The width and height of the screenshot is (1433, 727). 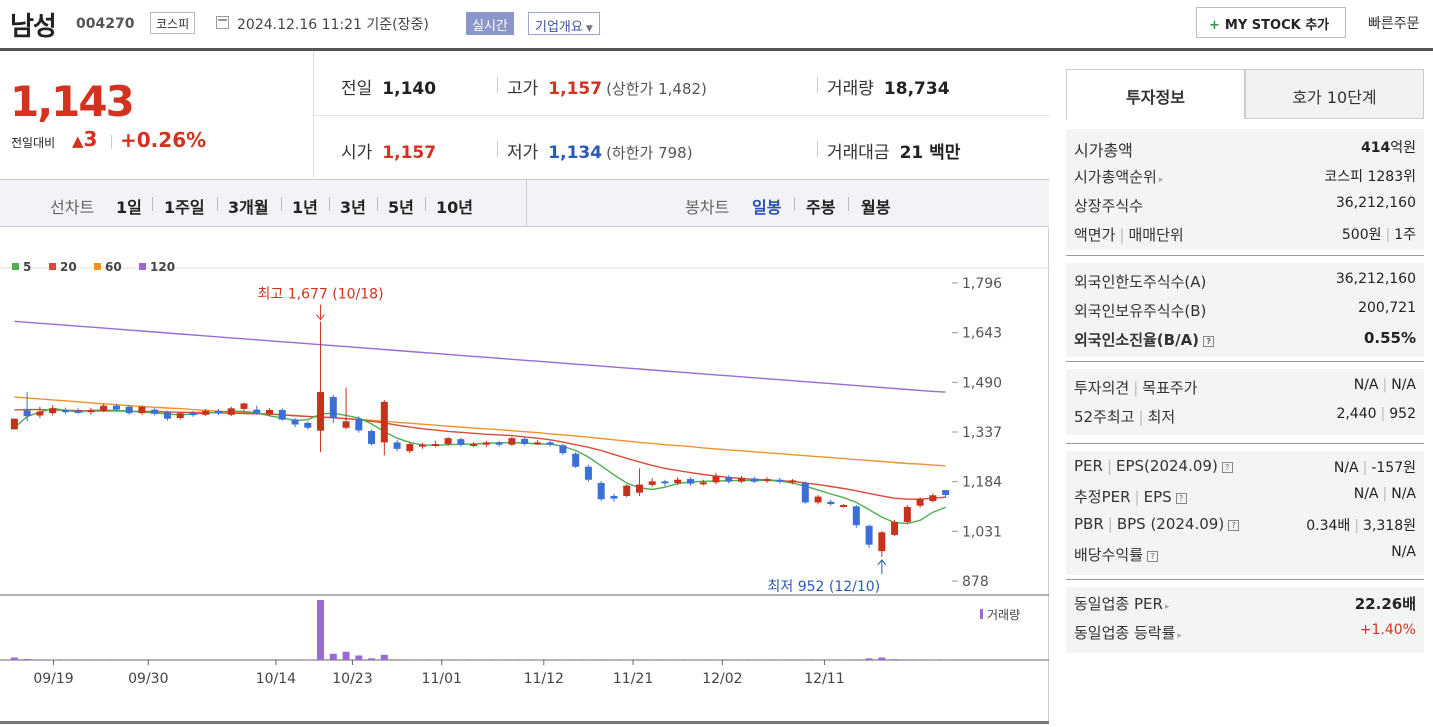 What do you see at coordinates (1245, 340) in the screenshot?
I see `row-foreign-ratio: 외국인소진율(B/A)? 0.55%` at bounding box center [1245, 340].